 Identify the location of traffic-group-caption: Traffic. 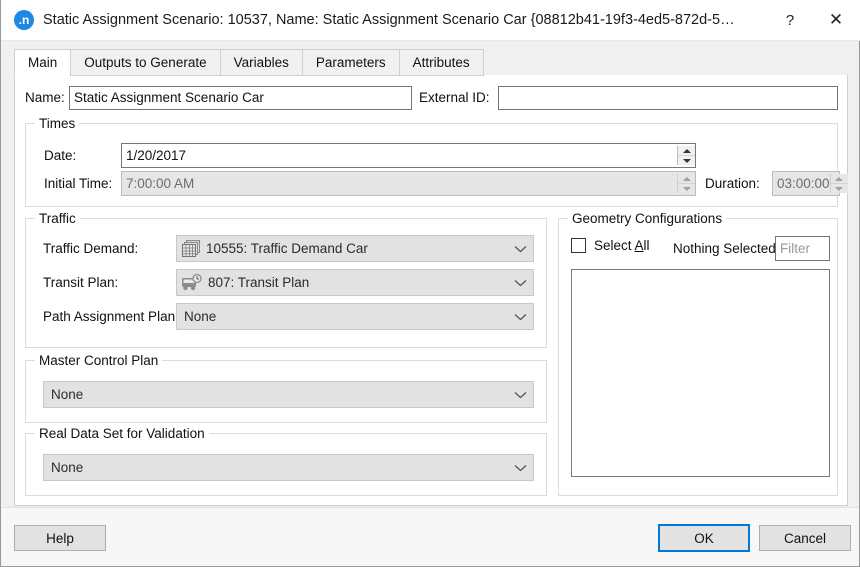
(57, 218).